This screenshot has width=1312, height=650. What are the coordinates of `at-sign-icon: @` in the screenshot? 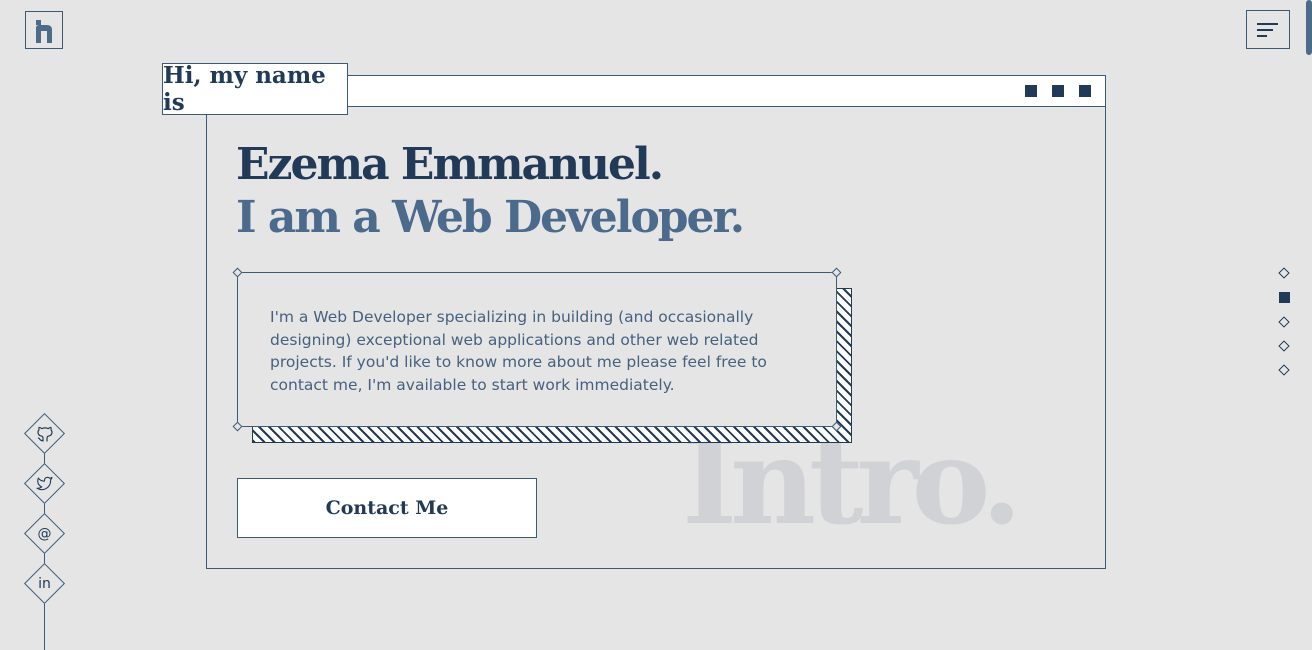 It's located at (44, 533).